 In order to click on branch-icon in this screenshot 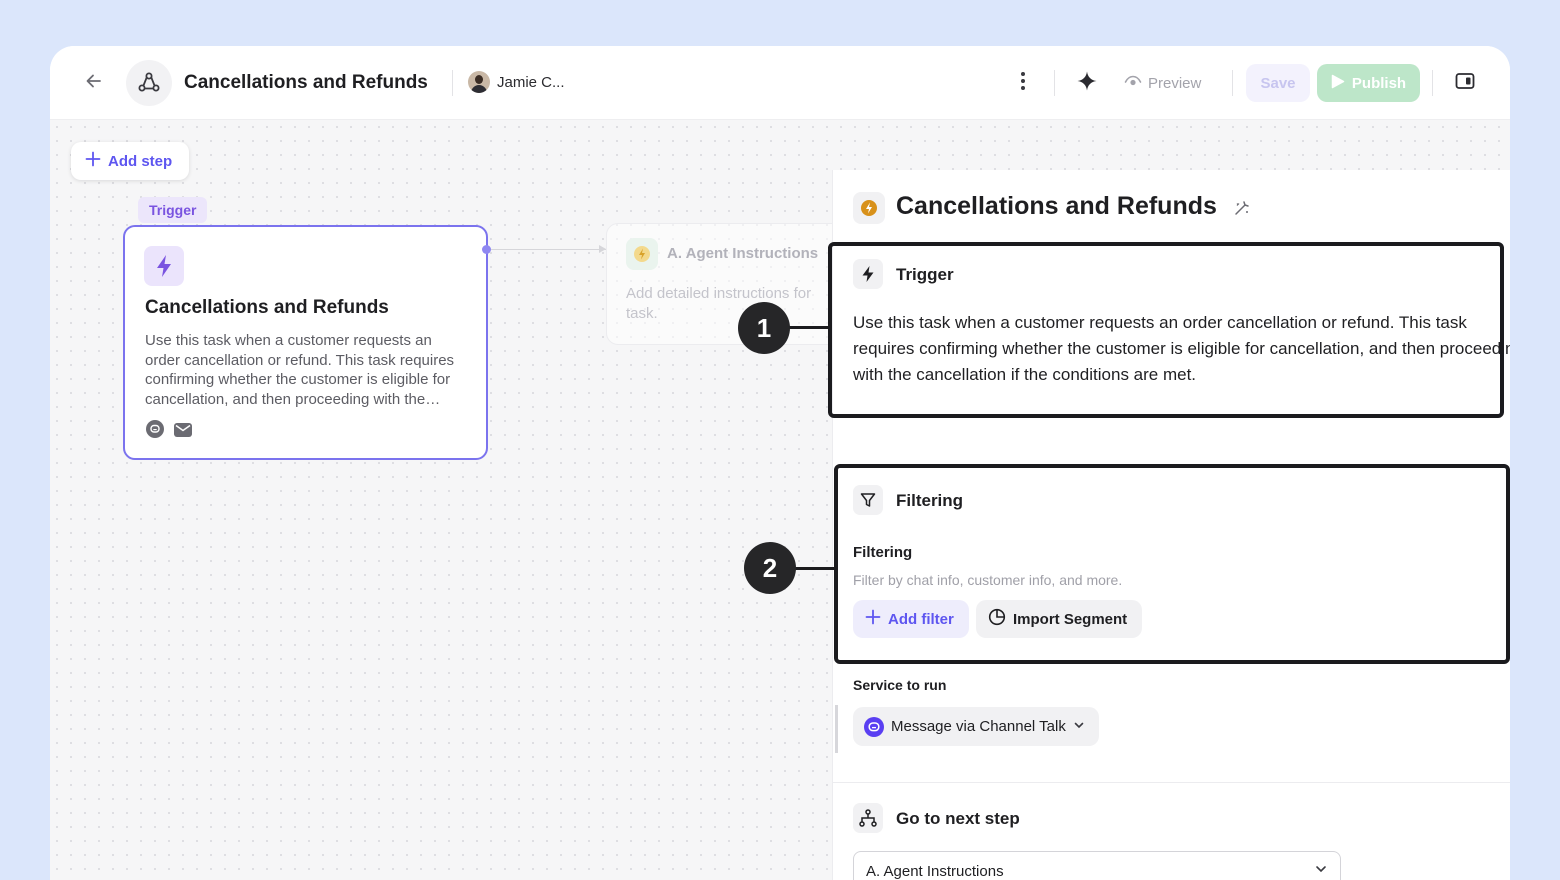, I will do `click(868, 818)`.